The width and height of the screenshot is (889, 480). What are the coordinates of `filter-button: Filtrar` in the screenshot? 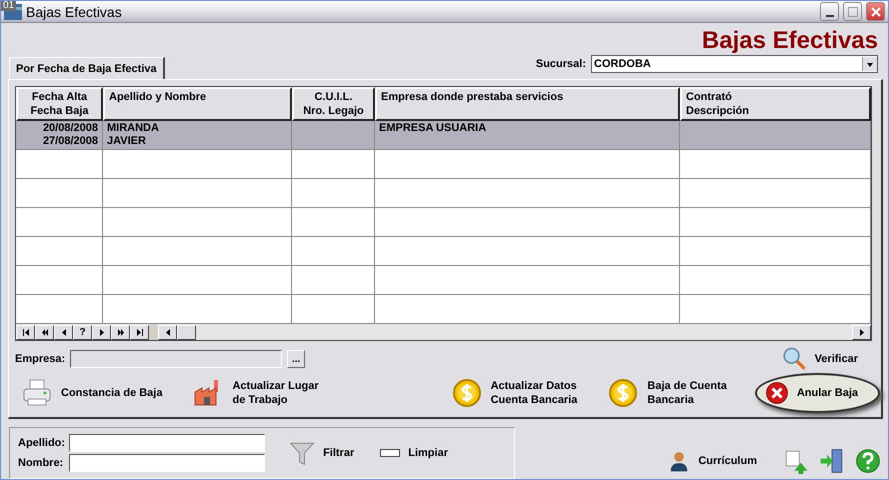 It's located at (321, 453).